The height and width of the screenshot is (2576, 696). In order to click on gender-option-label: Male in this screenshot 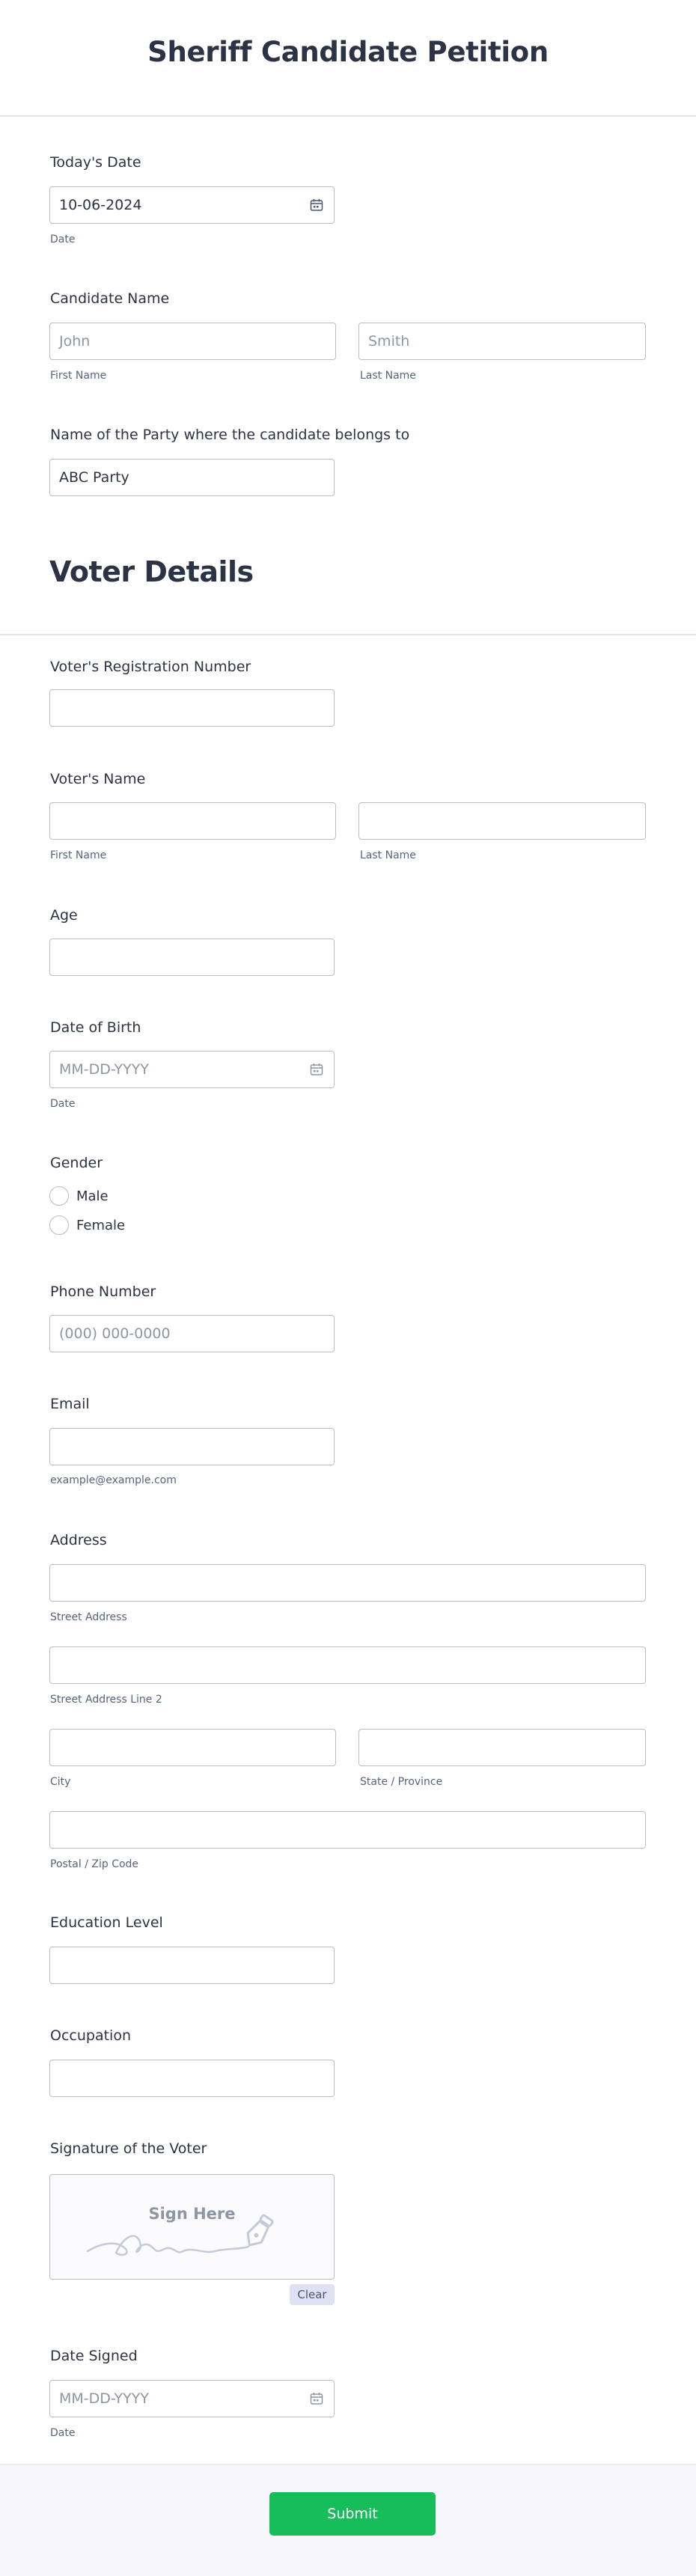, I will do `click(93, 1196)`.